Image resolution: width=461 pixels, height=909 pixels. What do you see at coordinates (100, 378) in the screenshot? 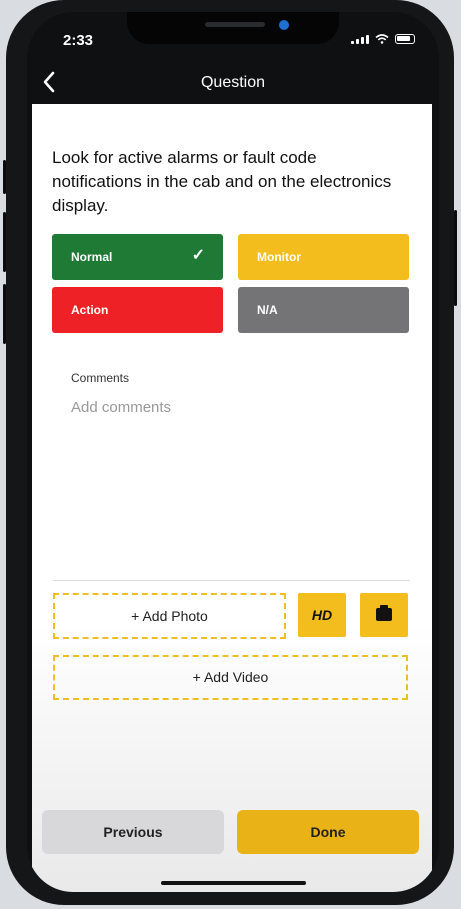
I see `comments-label: Comments` at bounding box center [100, 378].